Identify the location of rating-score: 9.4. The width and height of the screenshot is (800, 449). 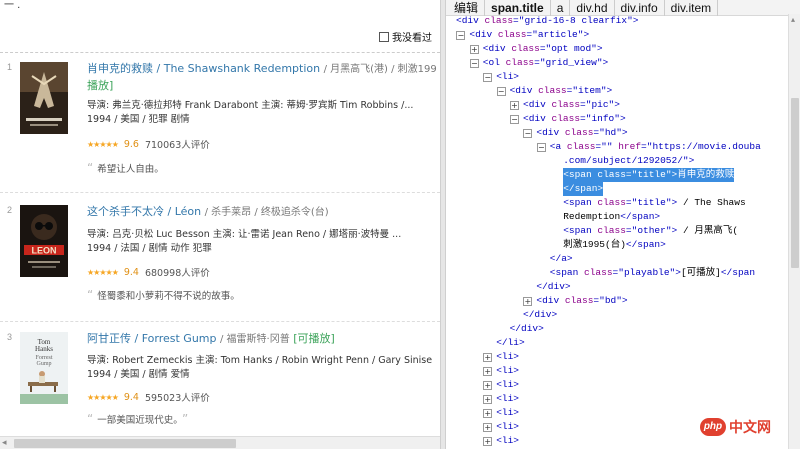
(131, 397).